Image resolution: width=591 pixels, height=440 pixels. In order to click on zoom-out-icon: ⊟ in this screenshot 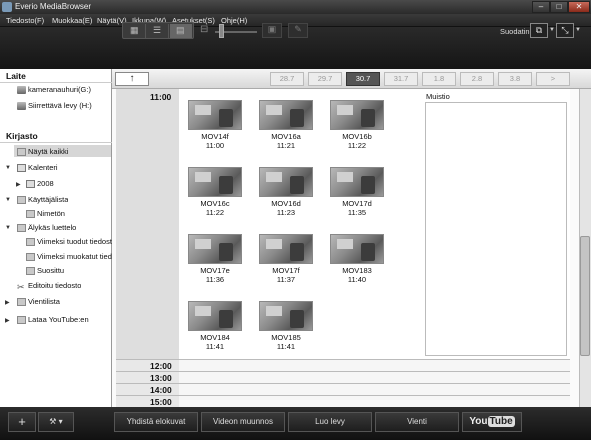, I will do `click(204, 29)`.